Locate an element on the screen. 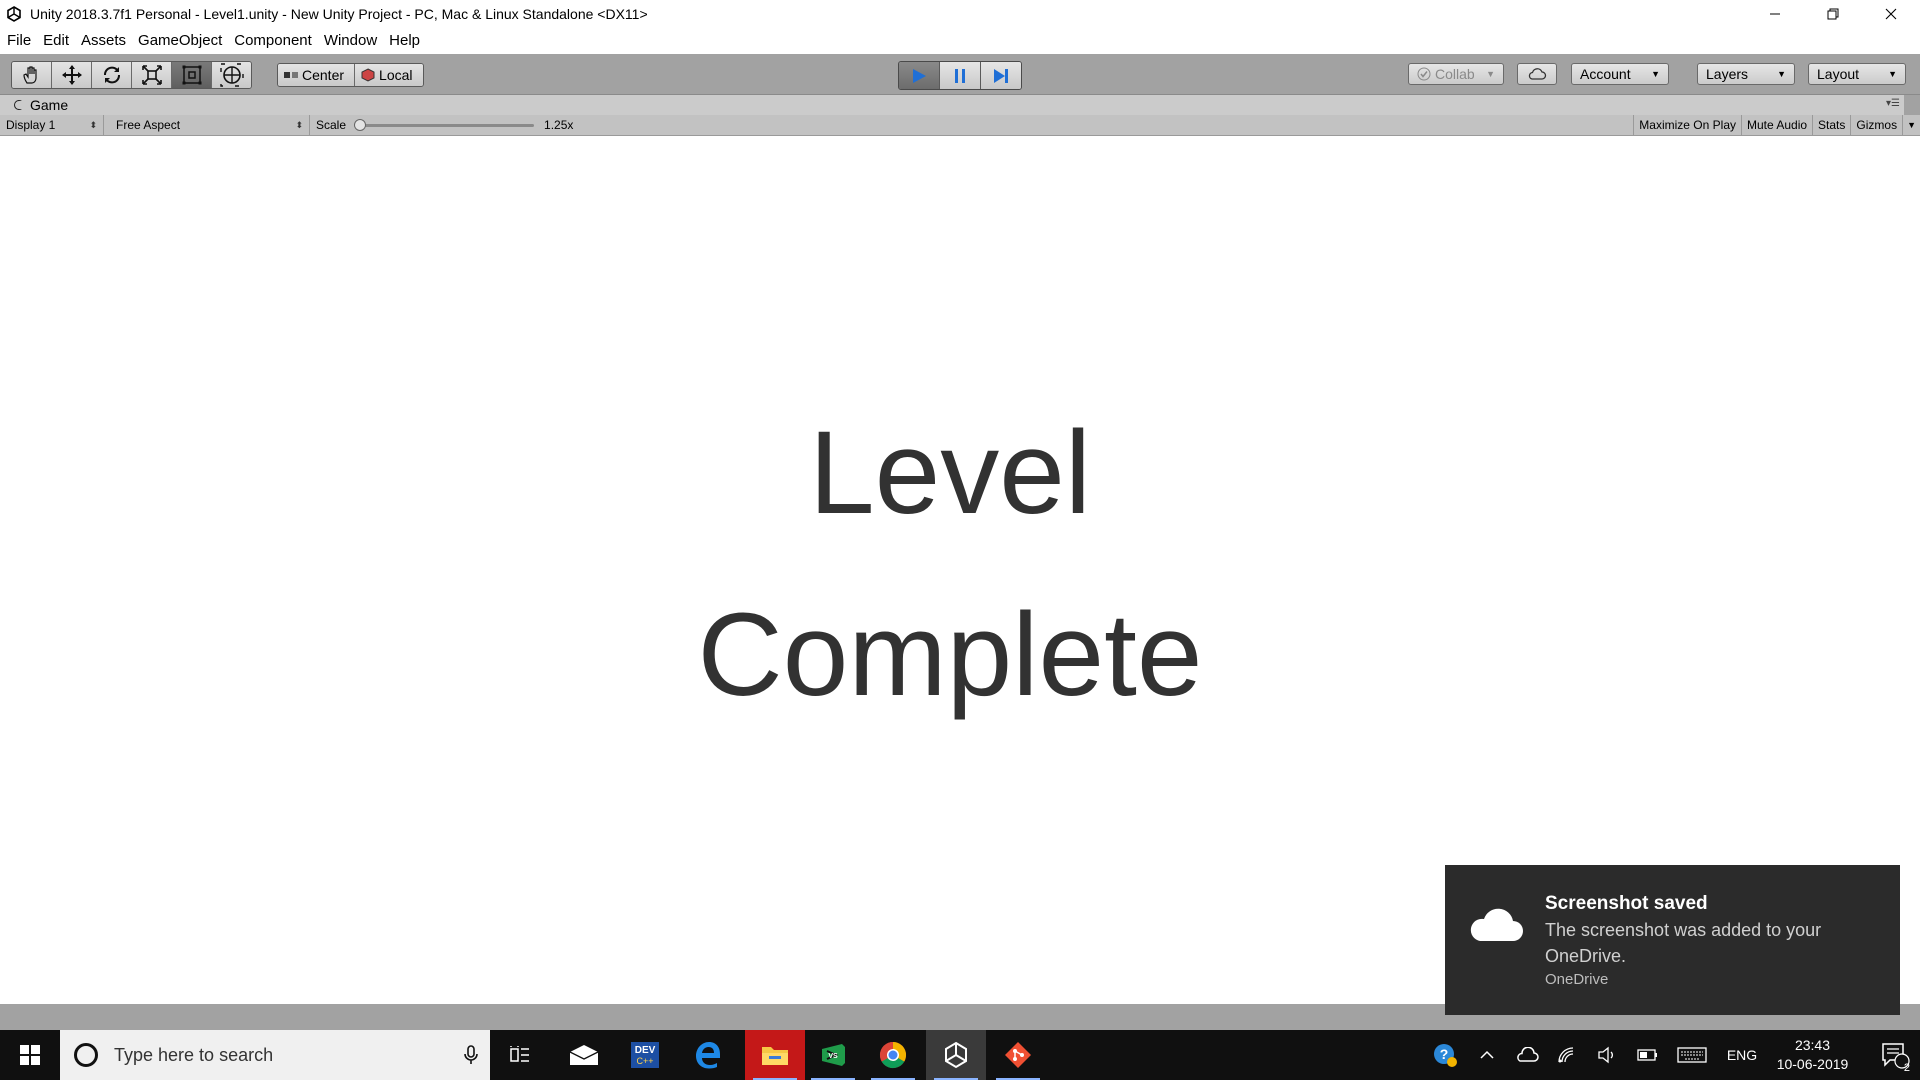 The width and height of the screenshot is (1920, 1080). menu-edit: Edit is located at coordinates (56, 41).